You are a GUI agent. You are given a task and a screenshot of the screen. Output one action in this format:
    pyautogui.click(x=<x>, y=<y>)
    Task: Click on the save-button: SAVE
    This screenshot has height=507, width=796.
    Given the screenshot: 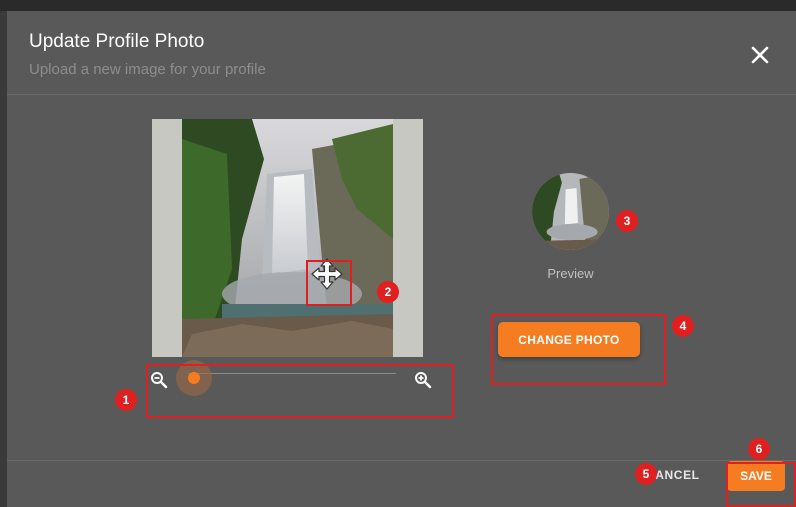 What is the action you would take?
    pyautogui.click(x=756, y=476)
    